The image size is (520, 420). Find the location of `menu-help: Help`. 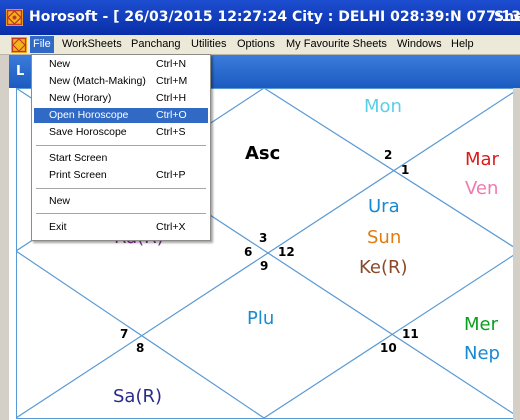

menu-help: Help is located at coordinates (462, 44).